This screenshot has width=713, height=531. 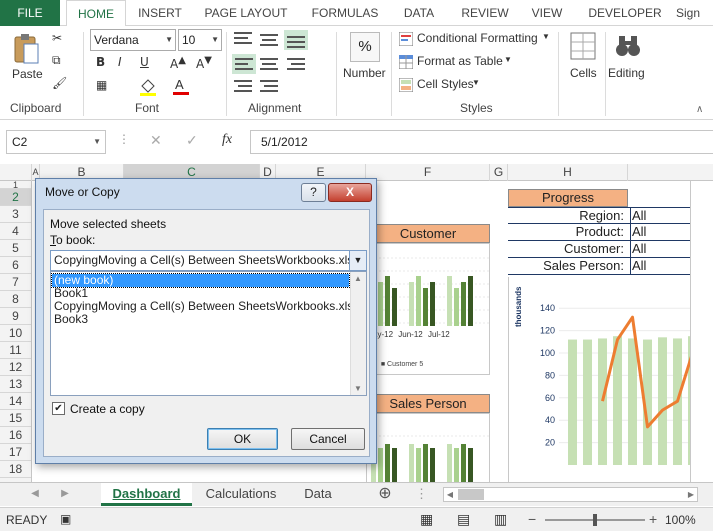 I want to click on editing-label: Editing, so click(x=626, y=73).